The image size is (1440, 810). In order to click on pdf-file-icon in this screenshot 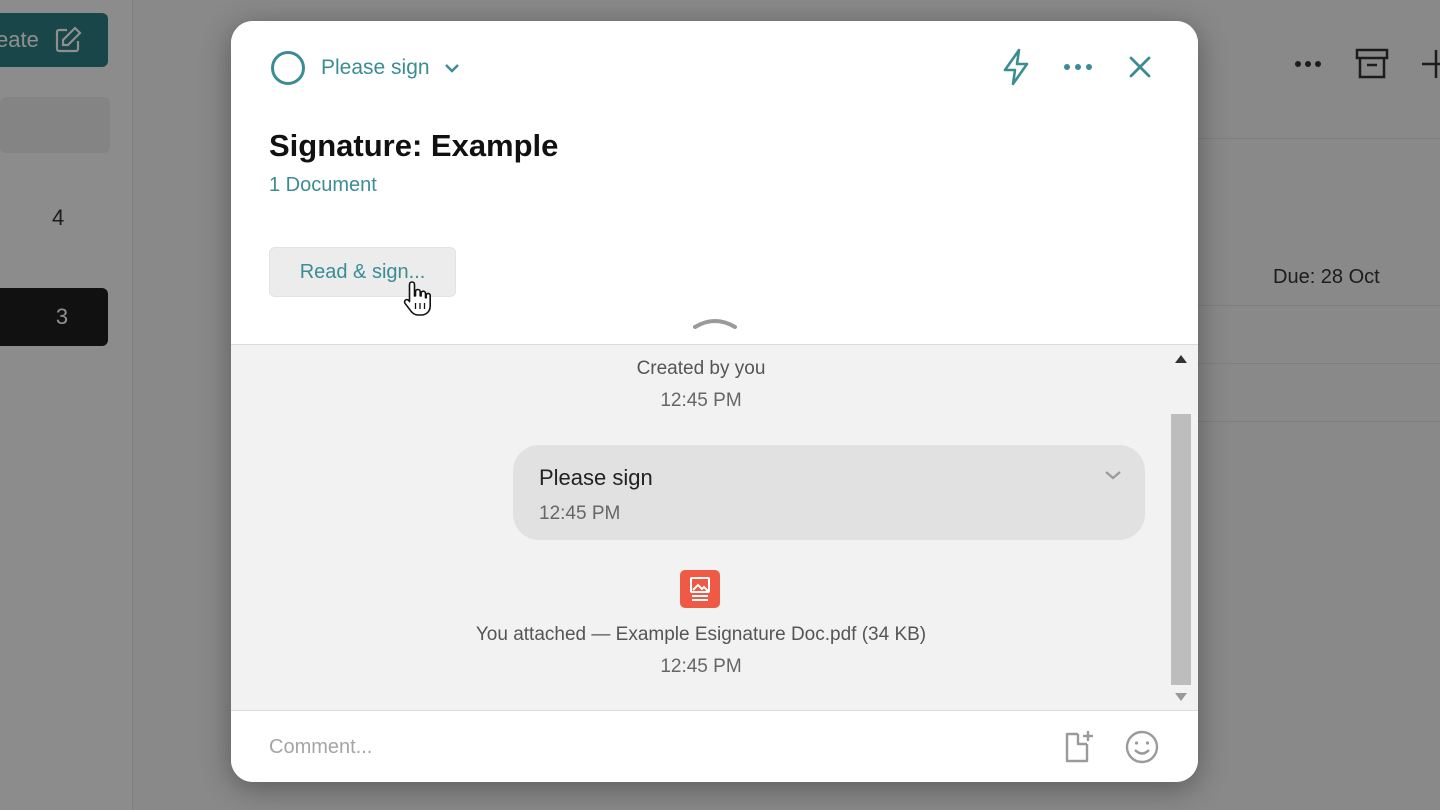, I will do `click(700, 589)`.